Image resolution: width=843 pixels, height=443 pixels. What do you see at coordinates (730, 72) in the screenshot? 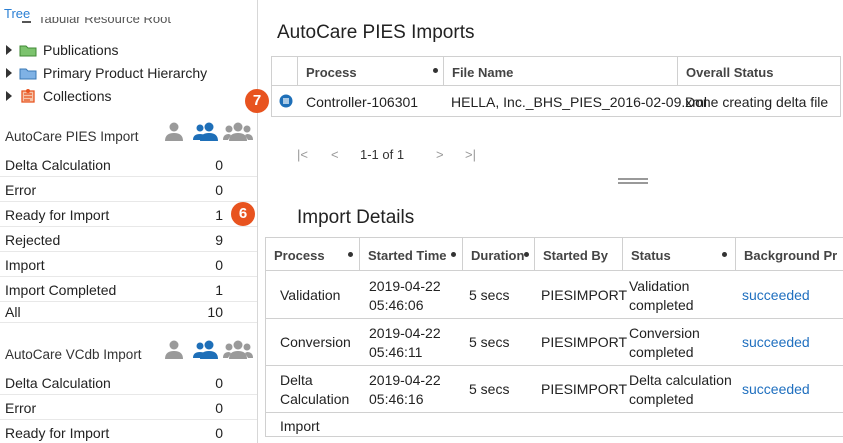
I see `column-header-label: Overall Status` at bounding box center [730, 72].